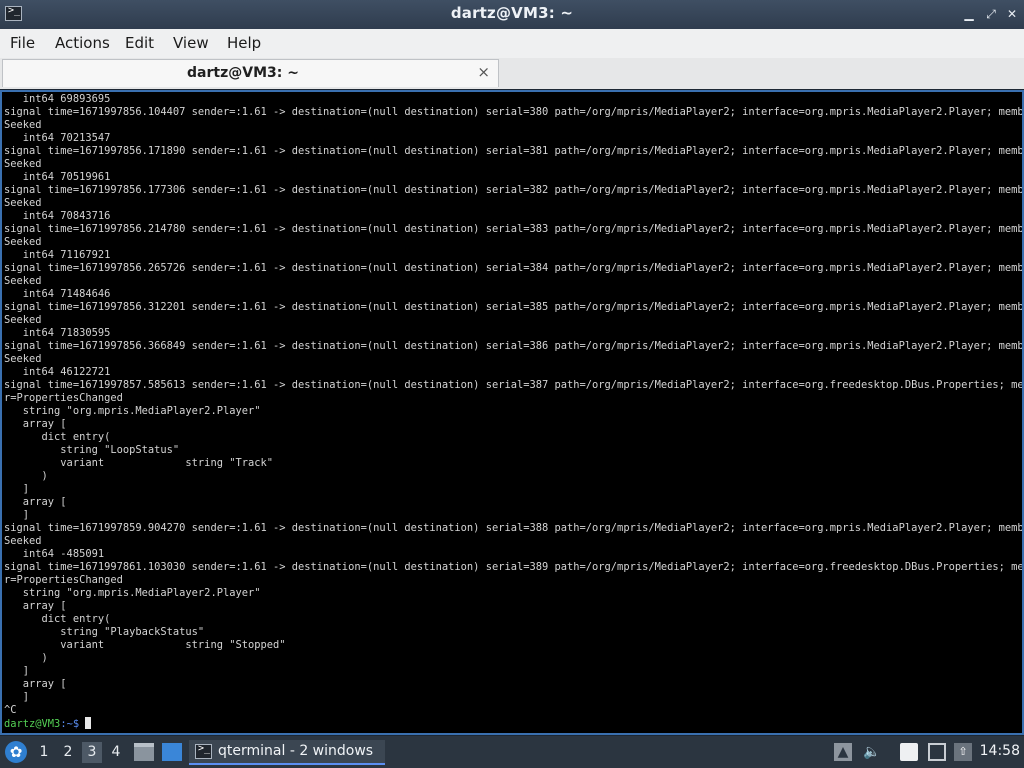  I want to click on tab-terminal: dartz@VM3: ~ ×, so click(250, 73).